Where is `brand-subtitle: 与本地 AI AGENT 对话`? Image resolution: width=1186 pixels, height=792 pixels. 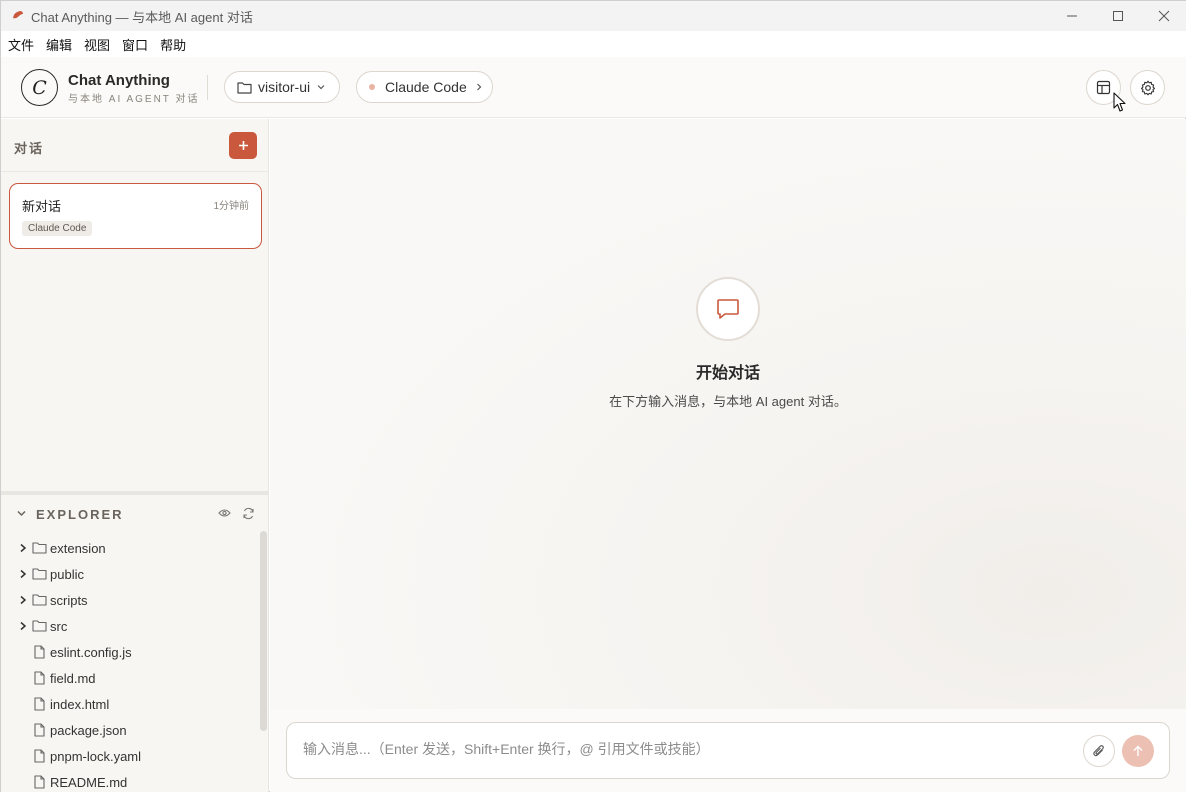
brand-subtitle: 与本地 AI AGENT 对话 is located at coordinates (134, 99).